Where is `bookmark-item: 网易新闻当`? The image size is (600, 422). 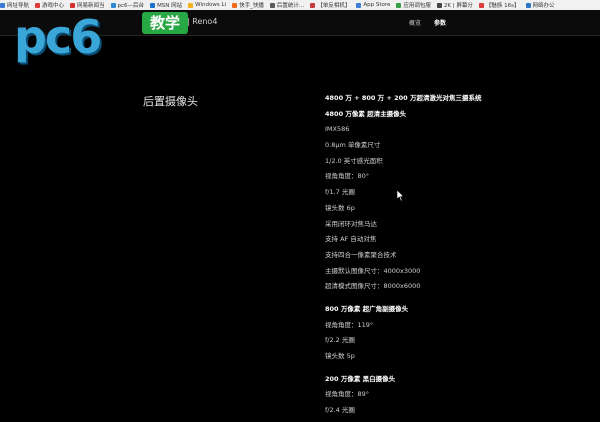
bookmark-item: 网易新闻当 is located at coordinates (87, 5).